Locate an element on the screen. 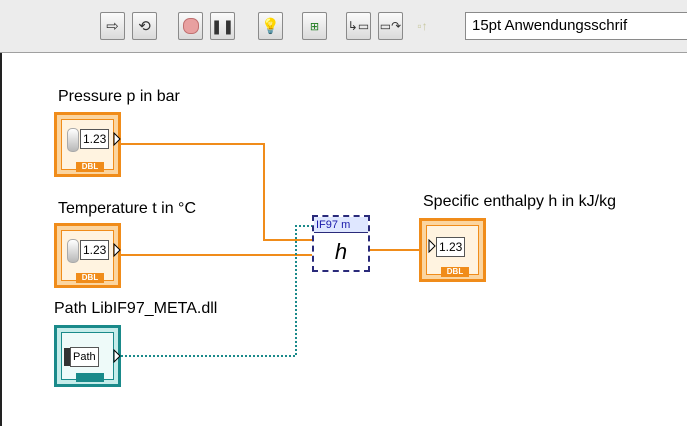  subvi-title: IF97 m is located at coordinates (341, 225).